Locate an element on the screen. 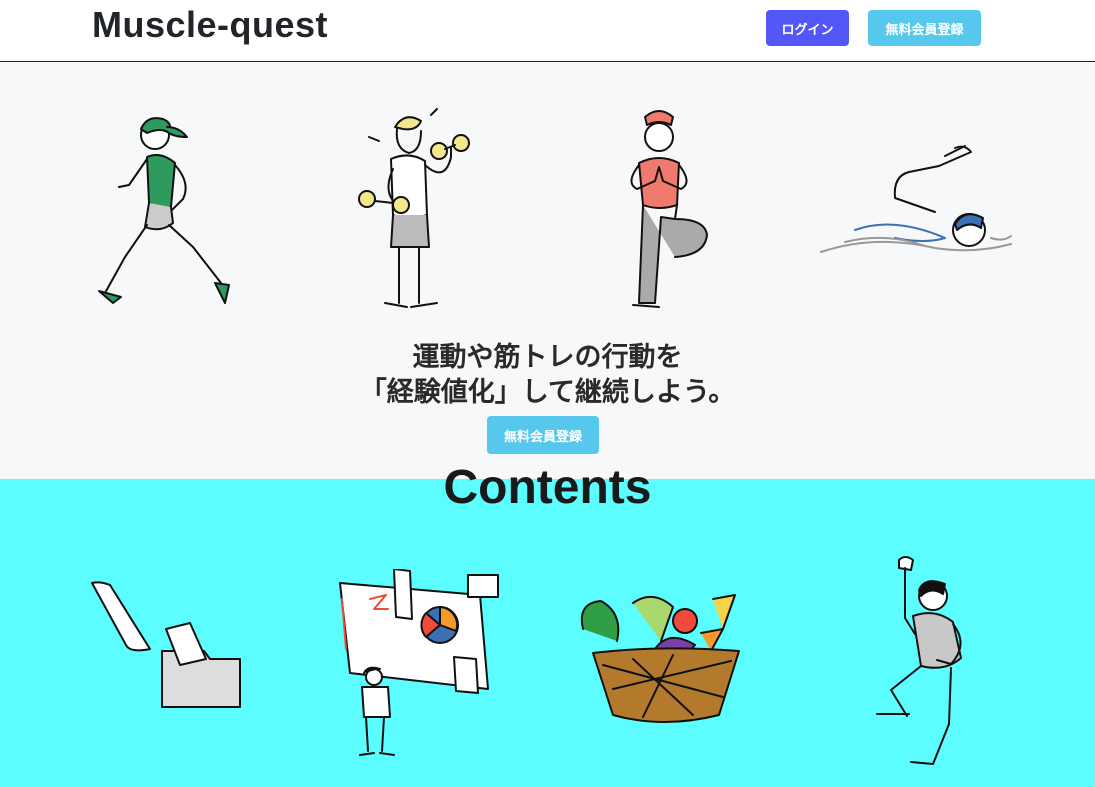  login-button: ログイン is located at coordinates (807, 28).